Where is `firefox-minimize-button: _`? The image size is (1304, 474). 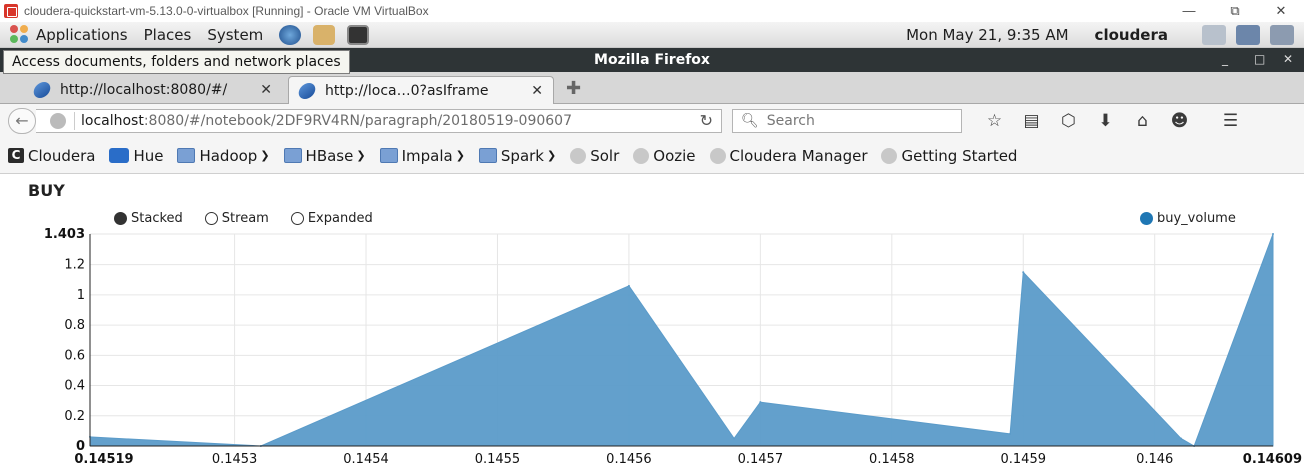 firefox-minimize-button: _ is located at coordinates (1225, 60).